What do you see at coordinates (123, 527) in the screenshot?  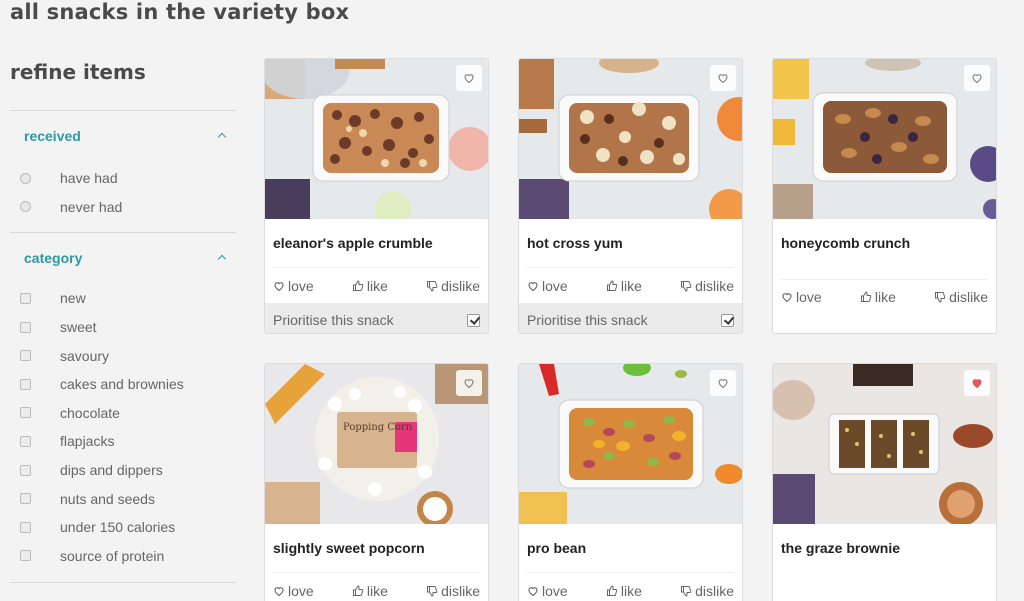 I see `filter-under-150-calories: under 150 calories` at bounding box center [123, 527].